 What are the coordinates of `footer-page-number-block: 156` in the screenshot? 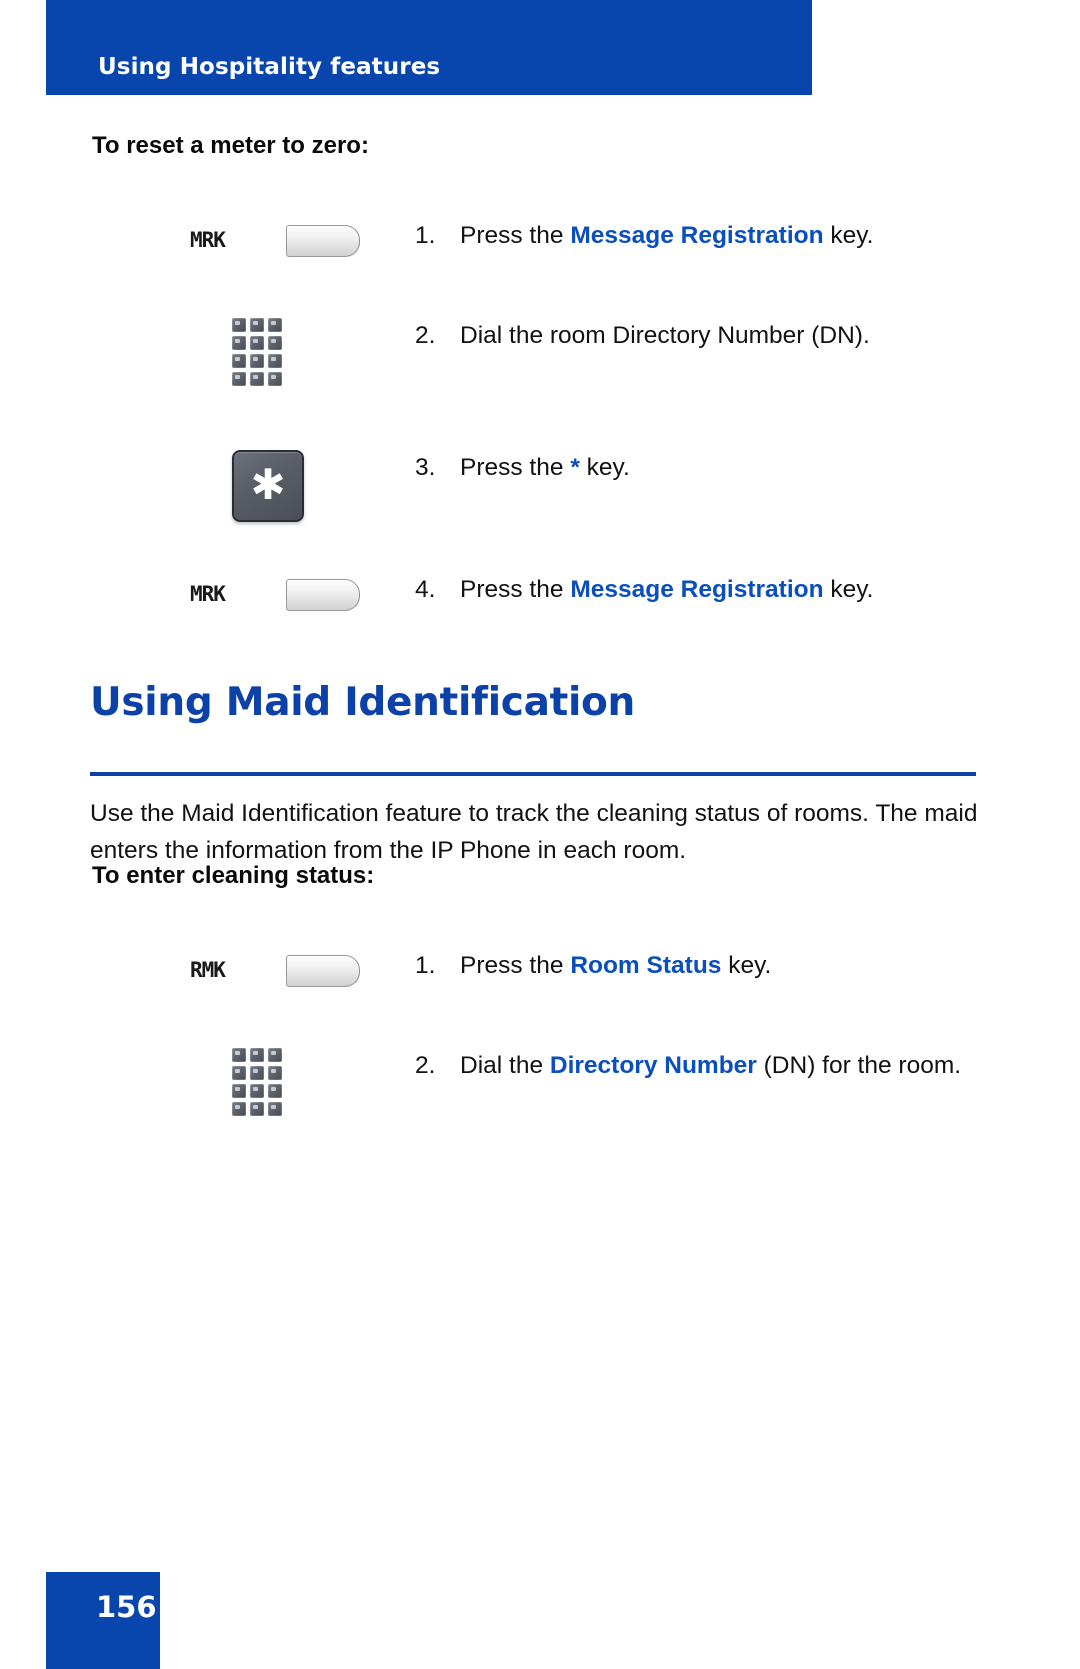 It's located at (103, 1620).